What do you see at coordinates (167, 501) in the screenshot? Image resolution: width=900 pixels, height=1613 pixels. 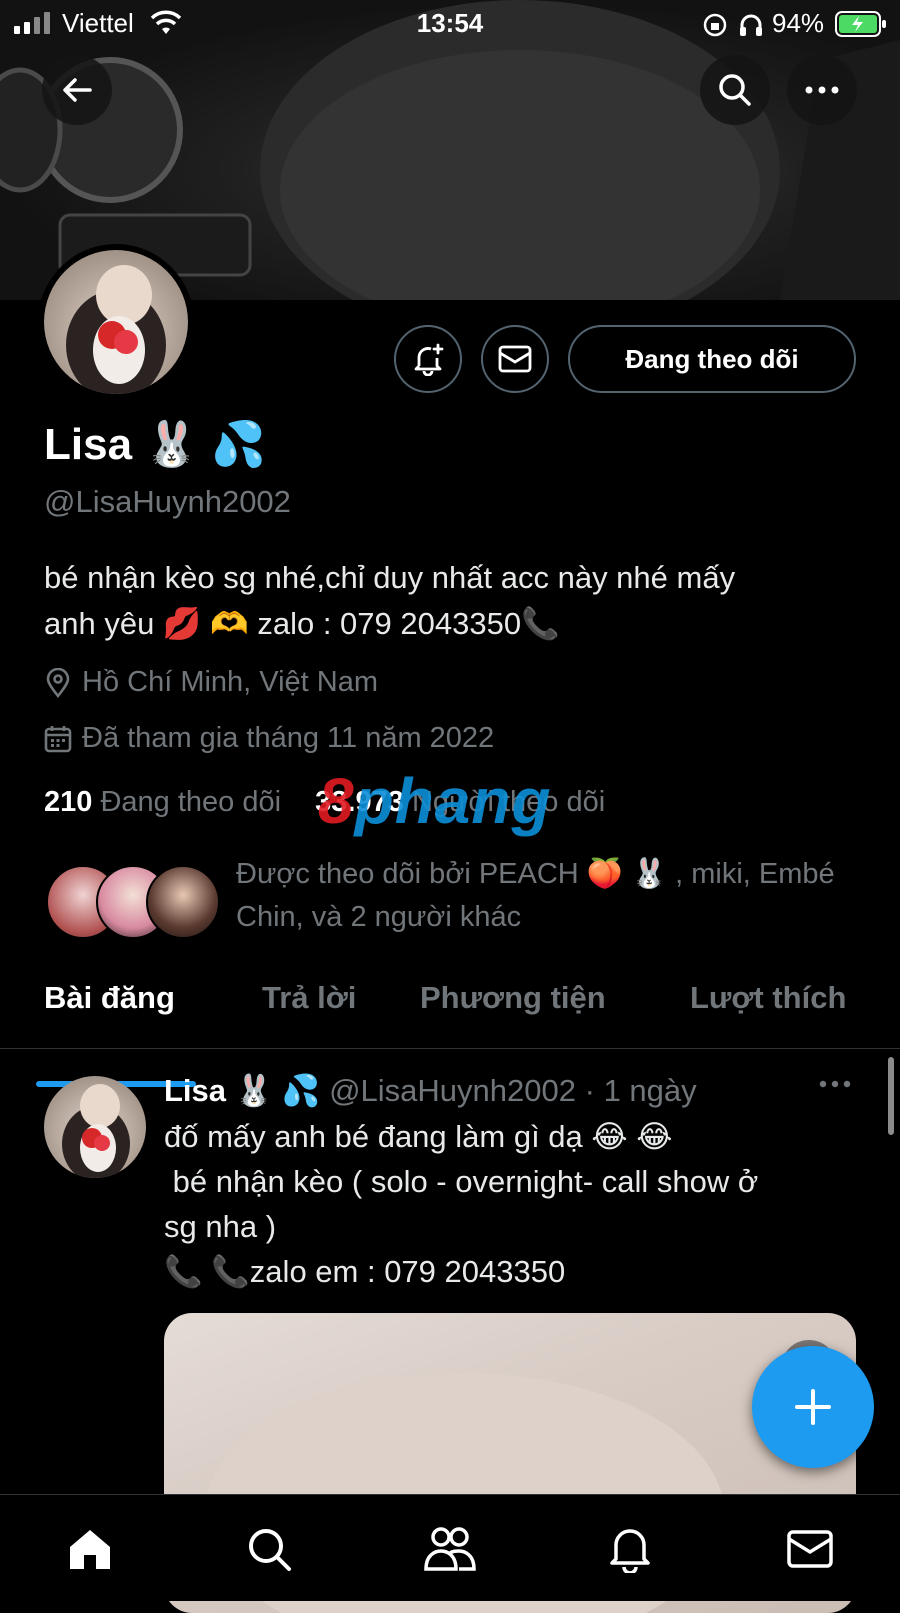 I see `profile-handle: @LisaHuynh2002` at bounding box center [167, 501].